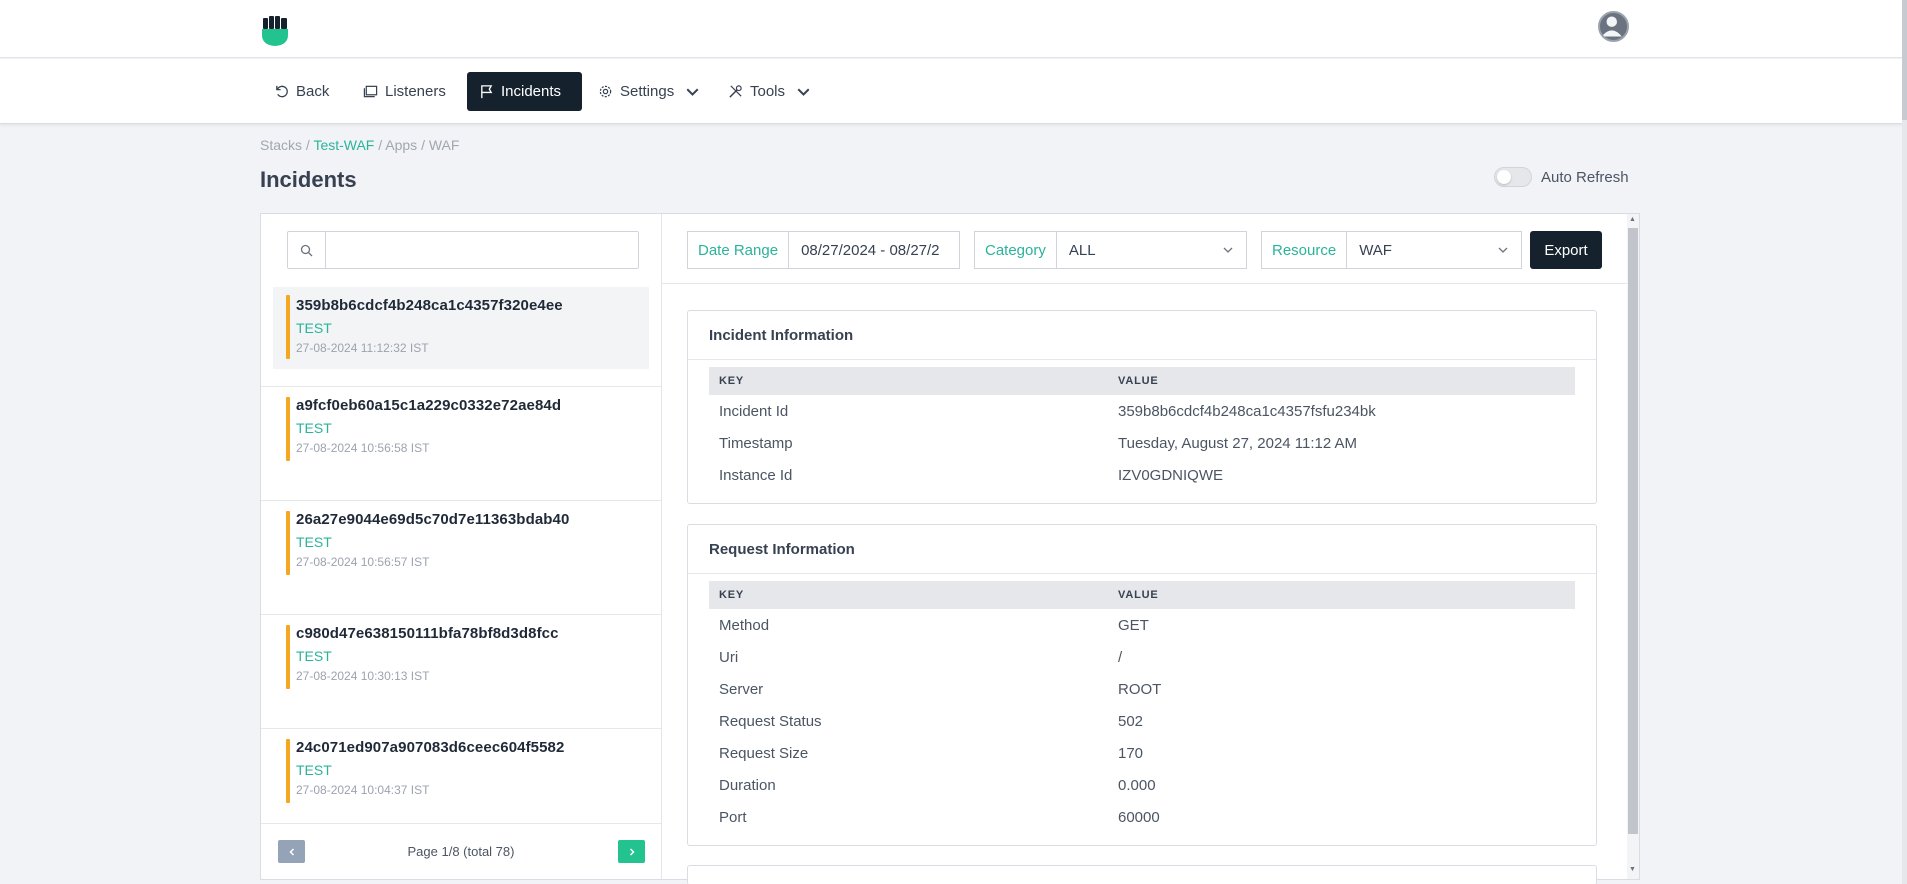 The height and width of the screenshot is (884, 1907). Describe the element at coordinates (308, 179) in the screenshot. I see `page-title: Incidents` at that location.